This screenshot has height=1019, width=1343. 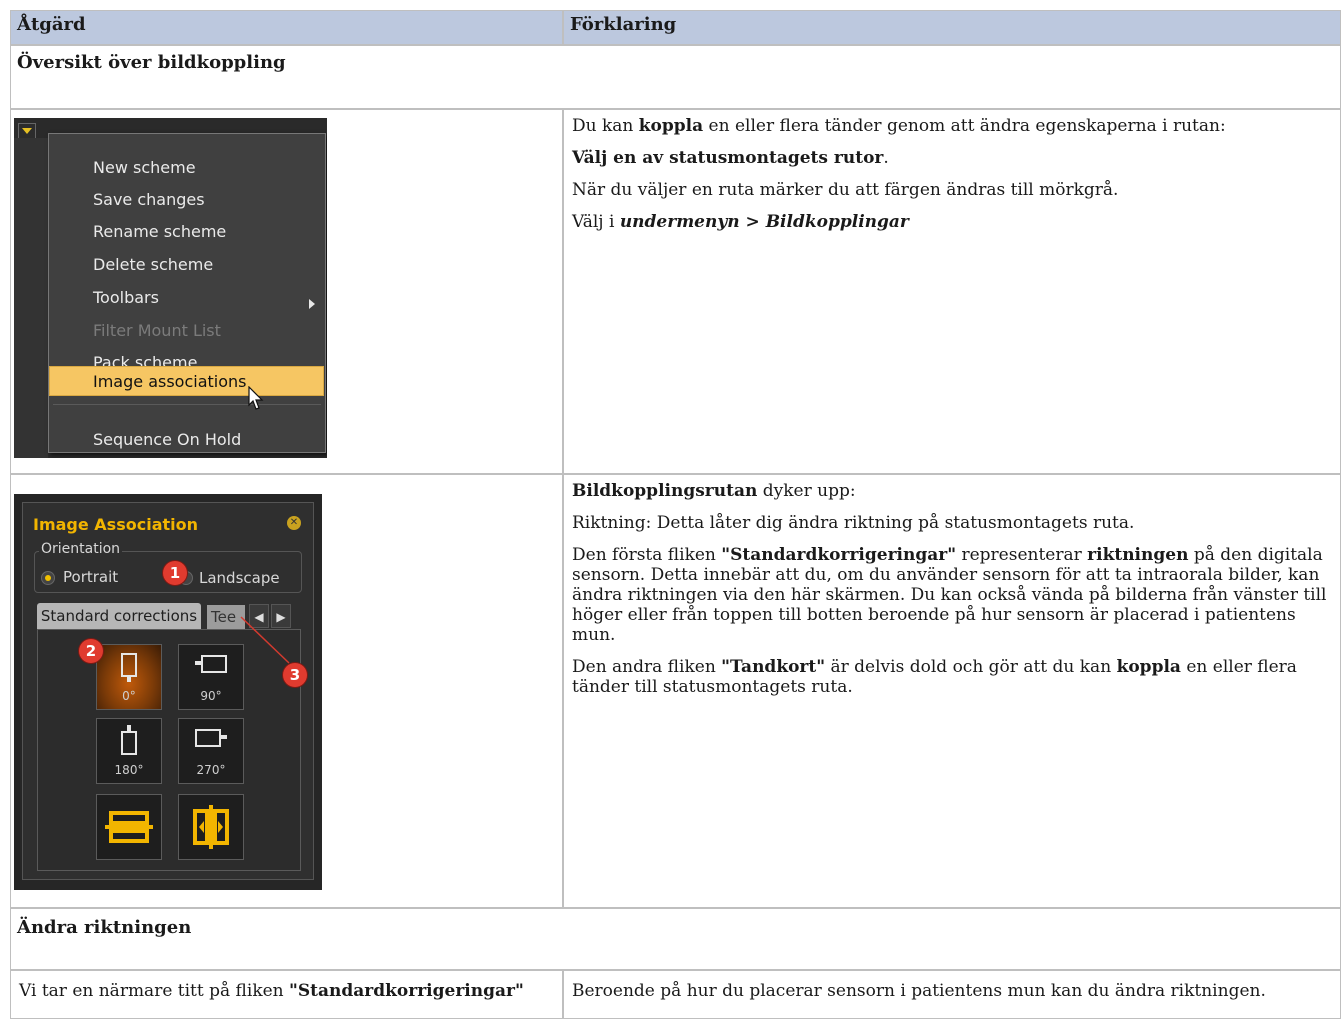 I want to click on menu-item-filter-mount-list: Filter Mount List, so click(x=157, y=330).